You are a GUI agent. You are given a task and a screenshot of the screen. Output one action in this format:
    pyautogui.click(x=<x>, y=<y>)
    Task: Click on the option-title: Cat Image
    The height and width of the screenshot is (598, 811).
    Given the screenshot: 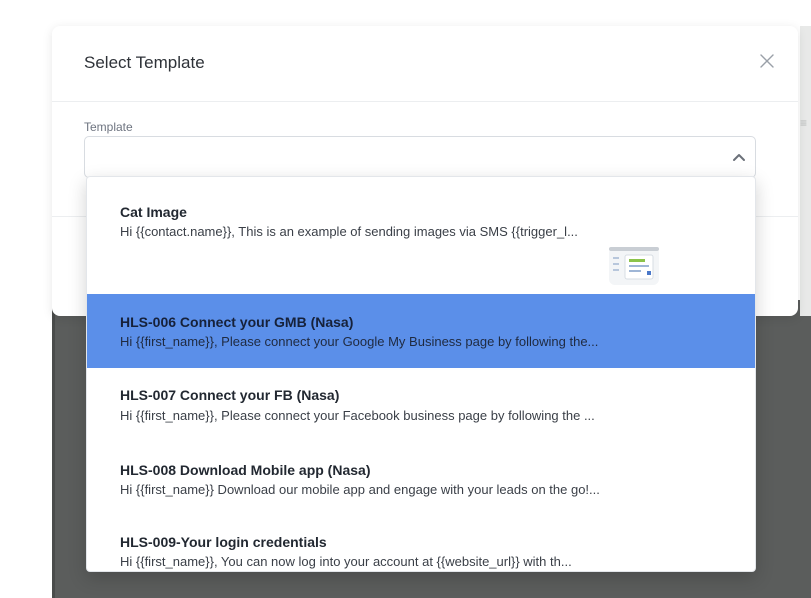 What is the action you would take?
    pyautogui.click(x=153, y=212)
    